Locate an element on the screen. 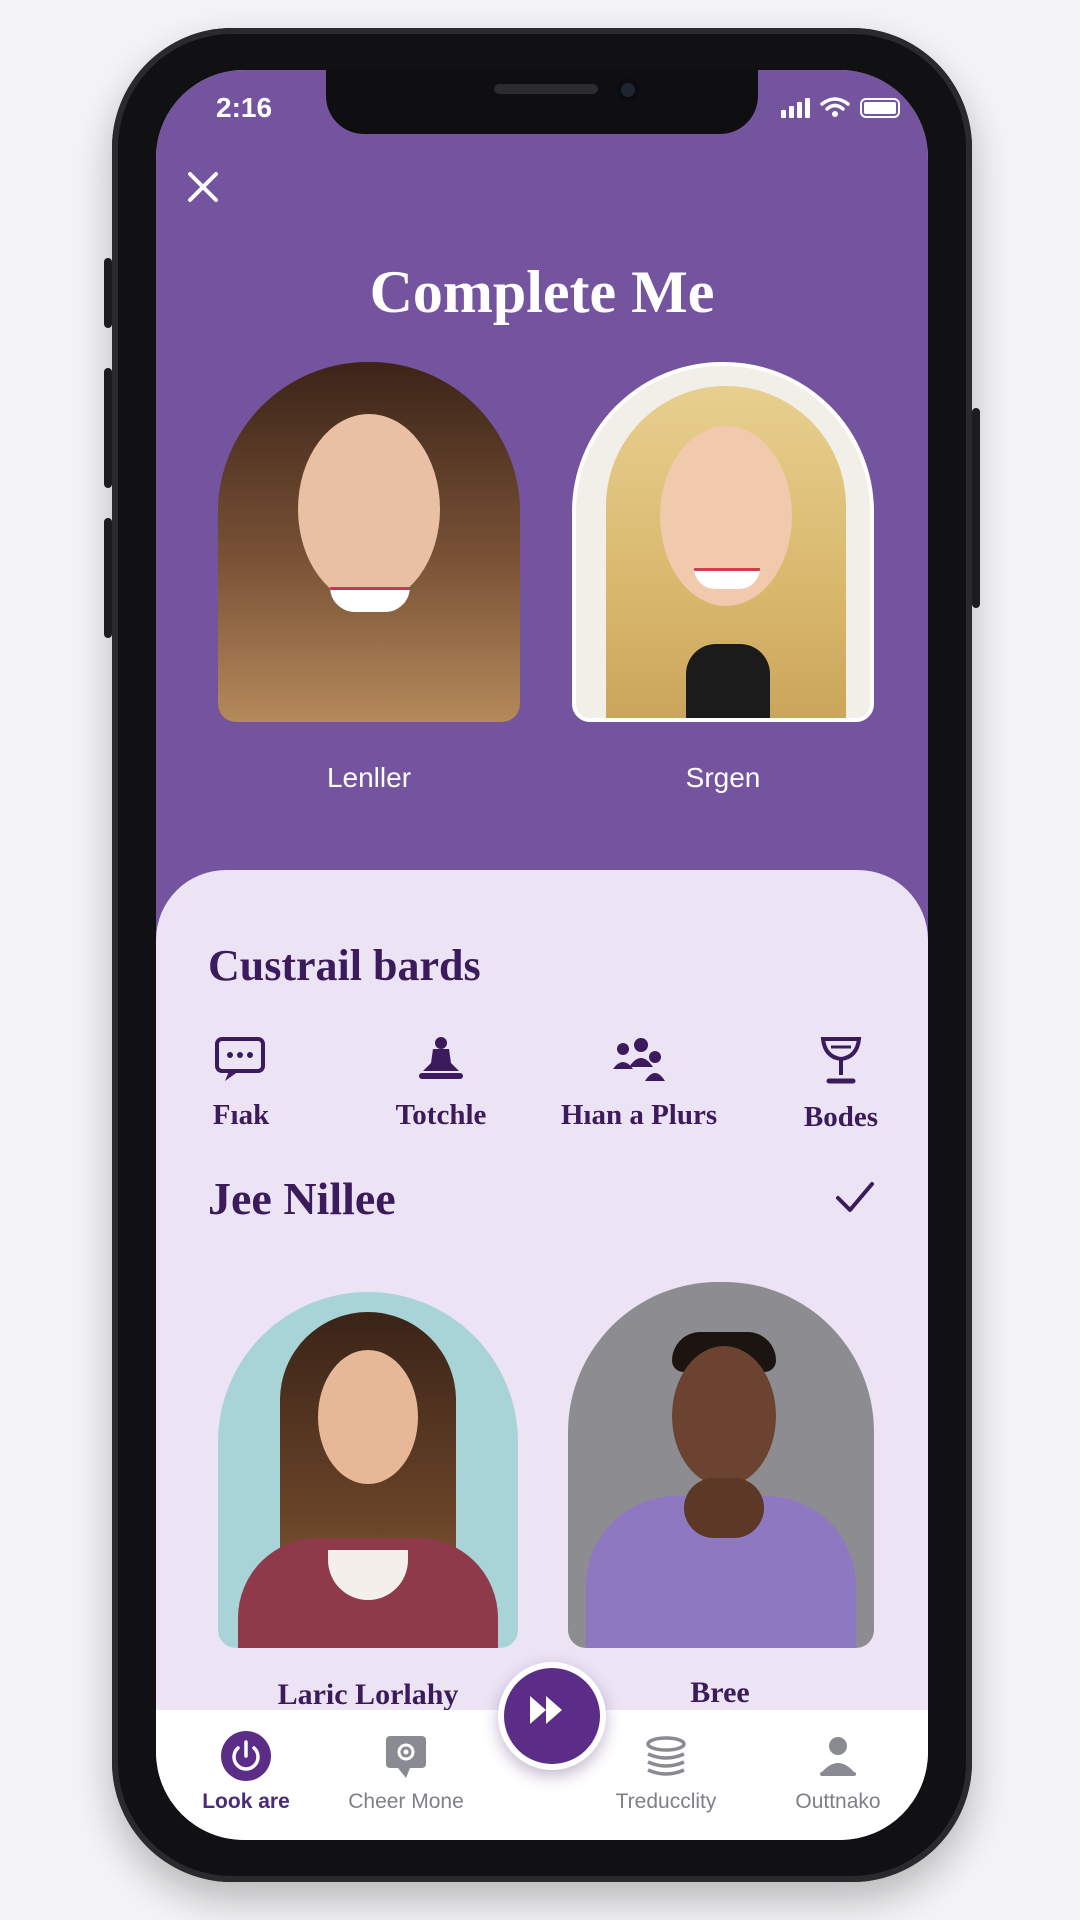  category-label: Totchle is located at coordinates (441, 1115).